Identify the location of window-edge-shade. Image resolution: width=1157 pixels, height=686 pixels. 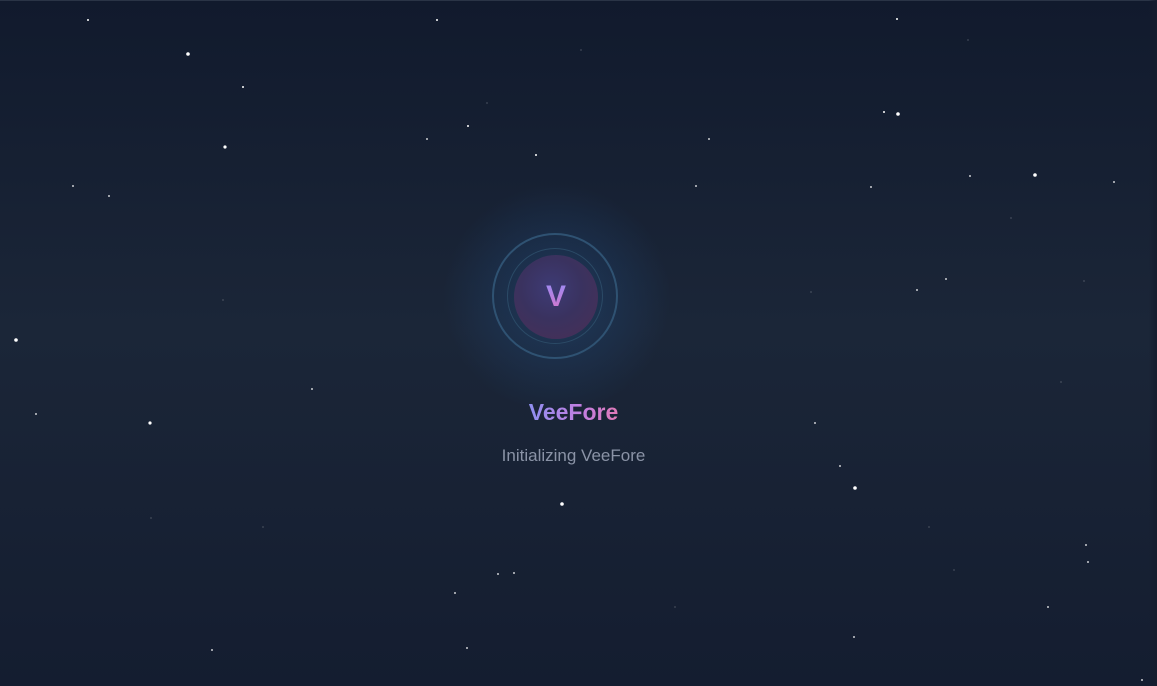
(1153, 343).